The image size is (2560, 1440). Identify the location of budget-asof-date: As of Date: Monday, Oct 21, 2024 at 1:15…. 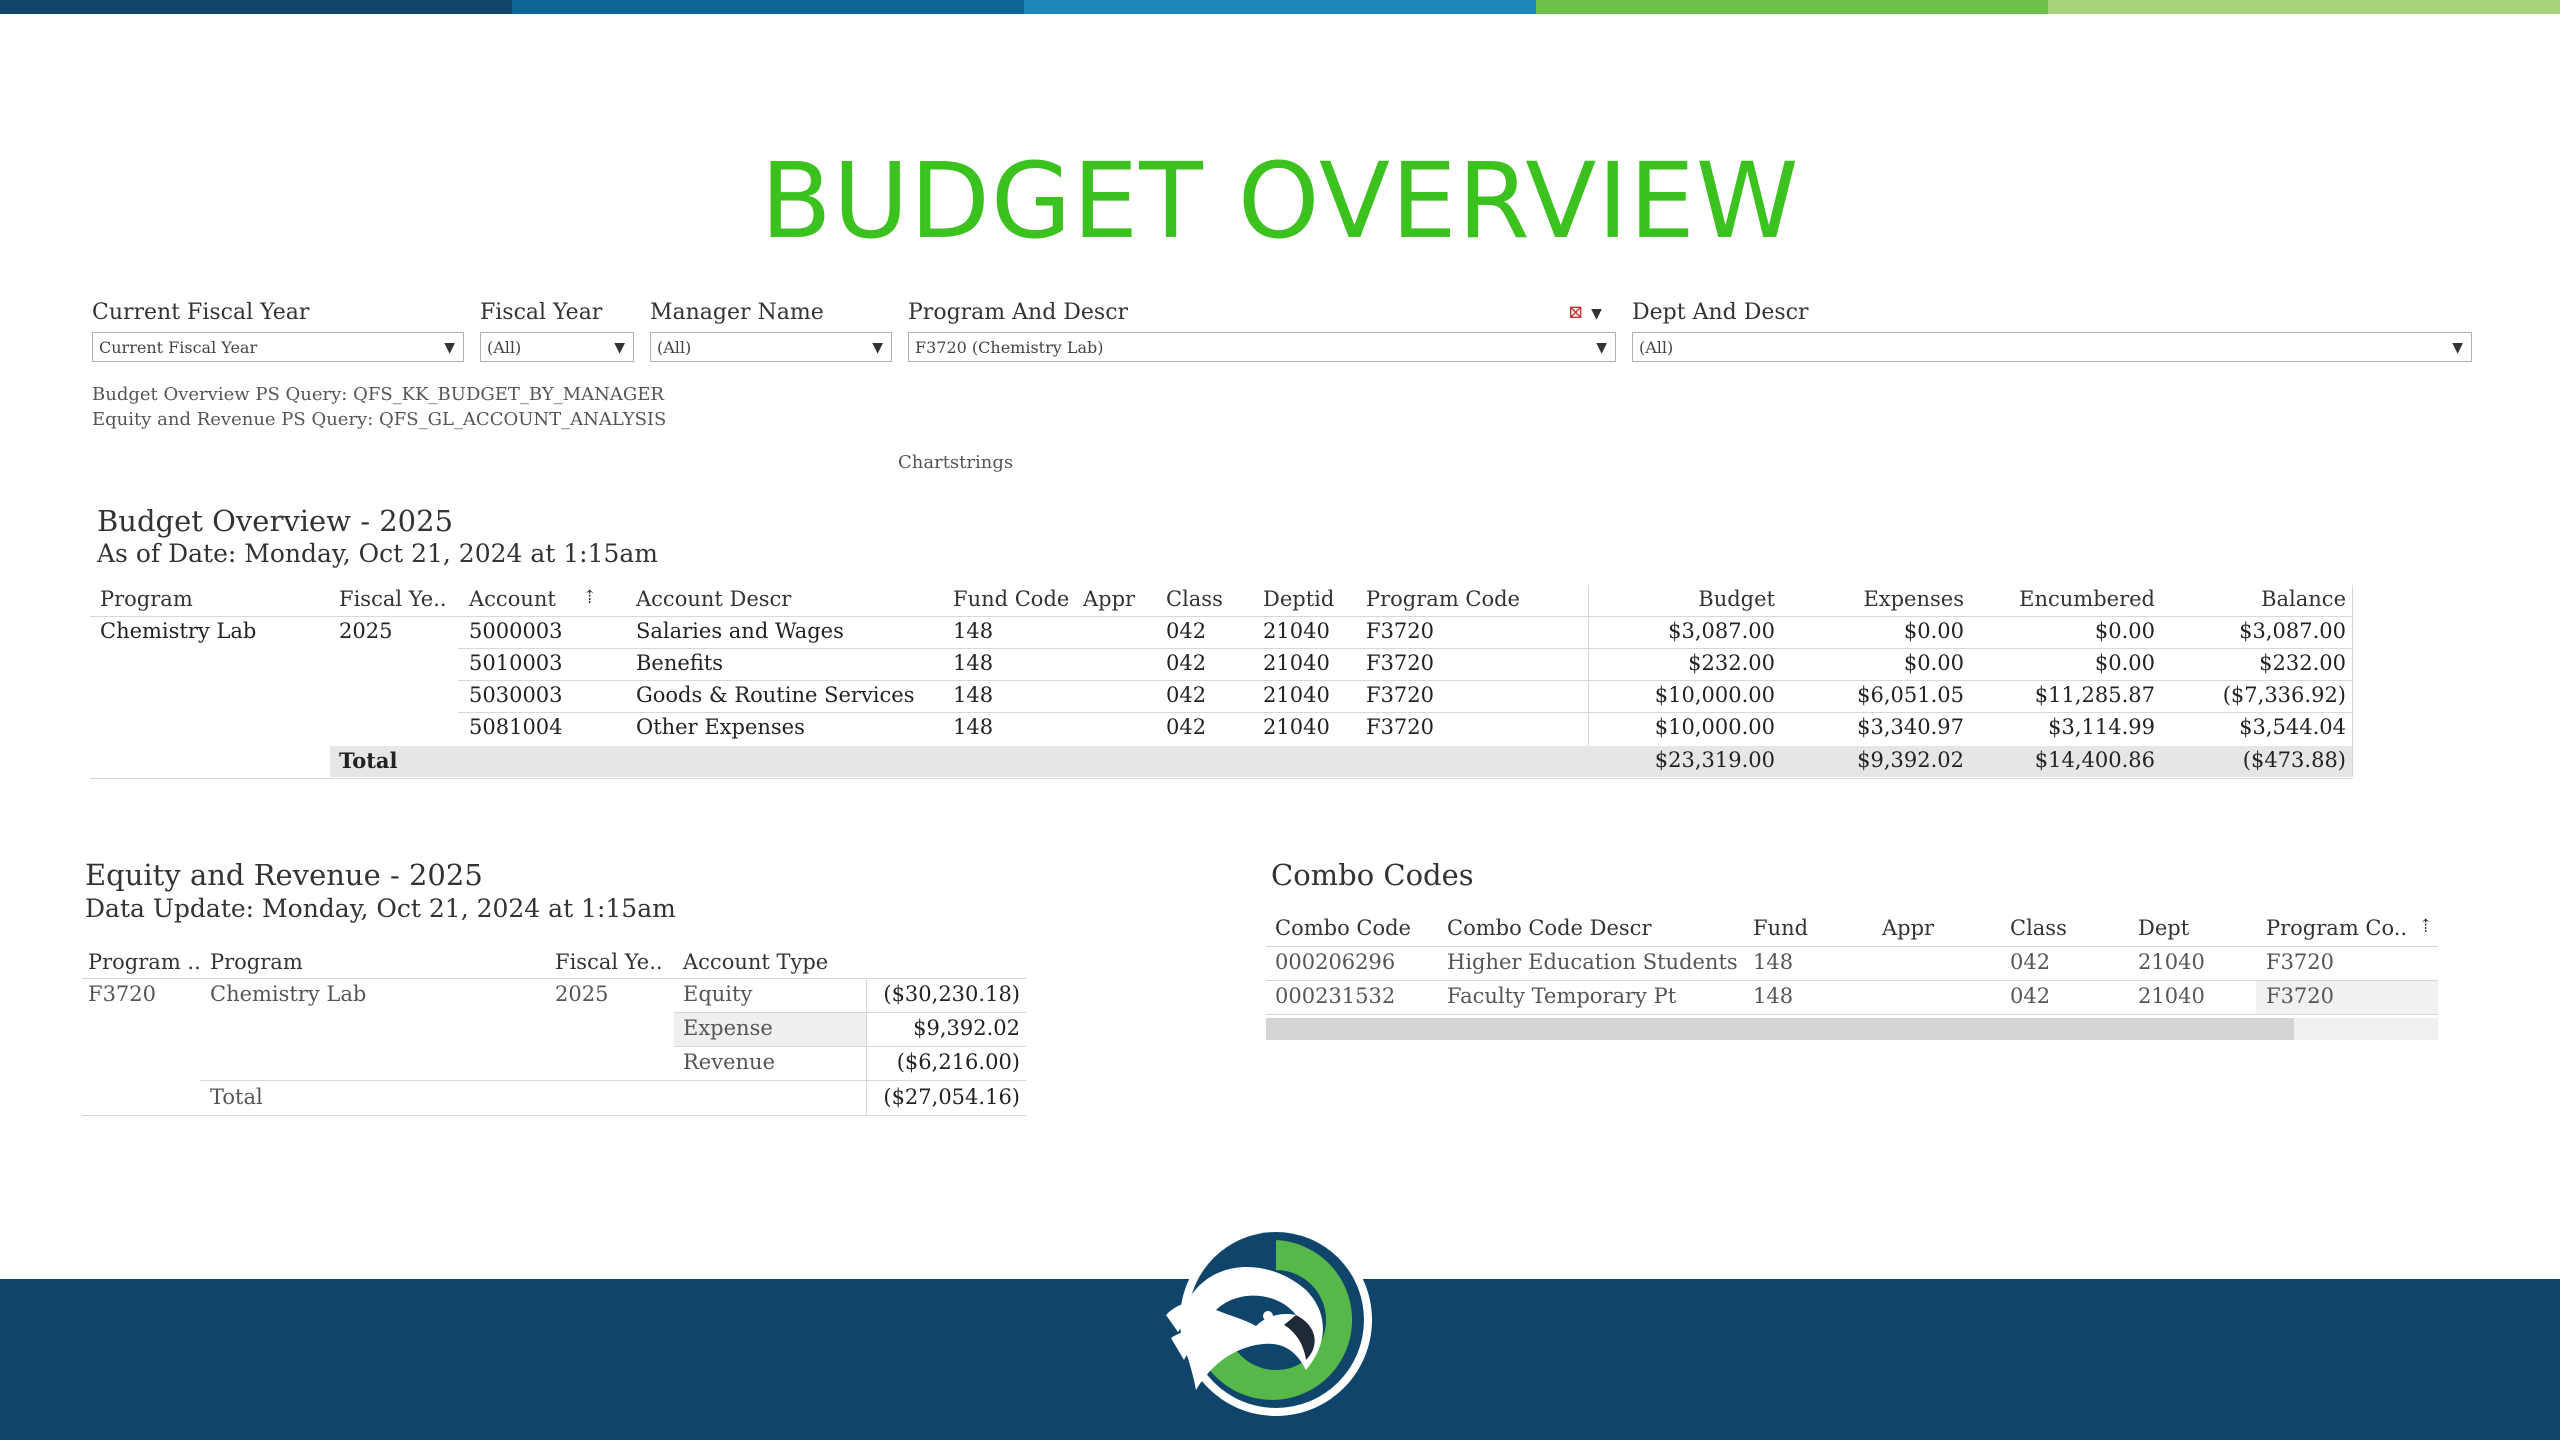
(378, 553).